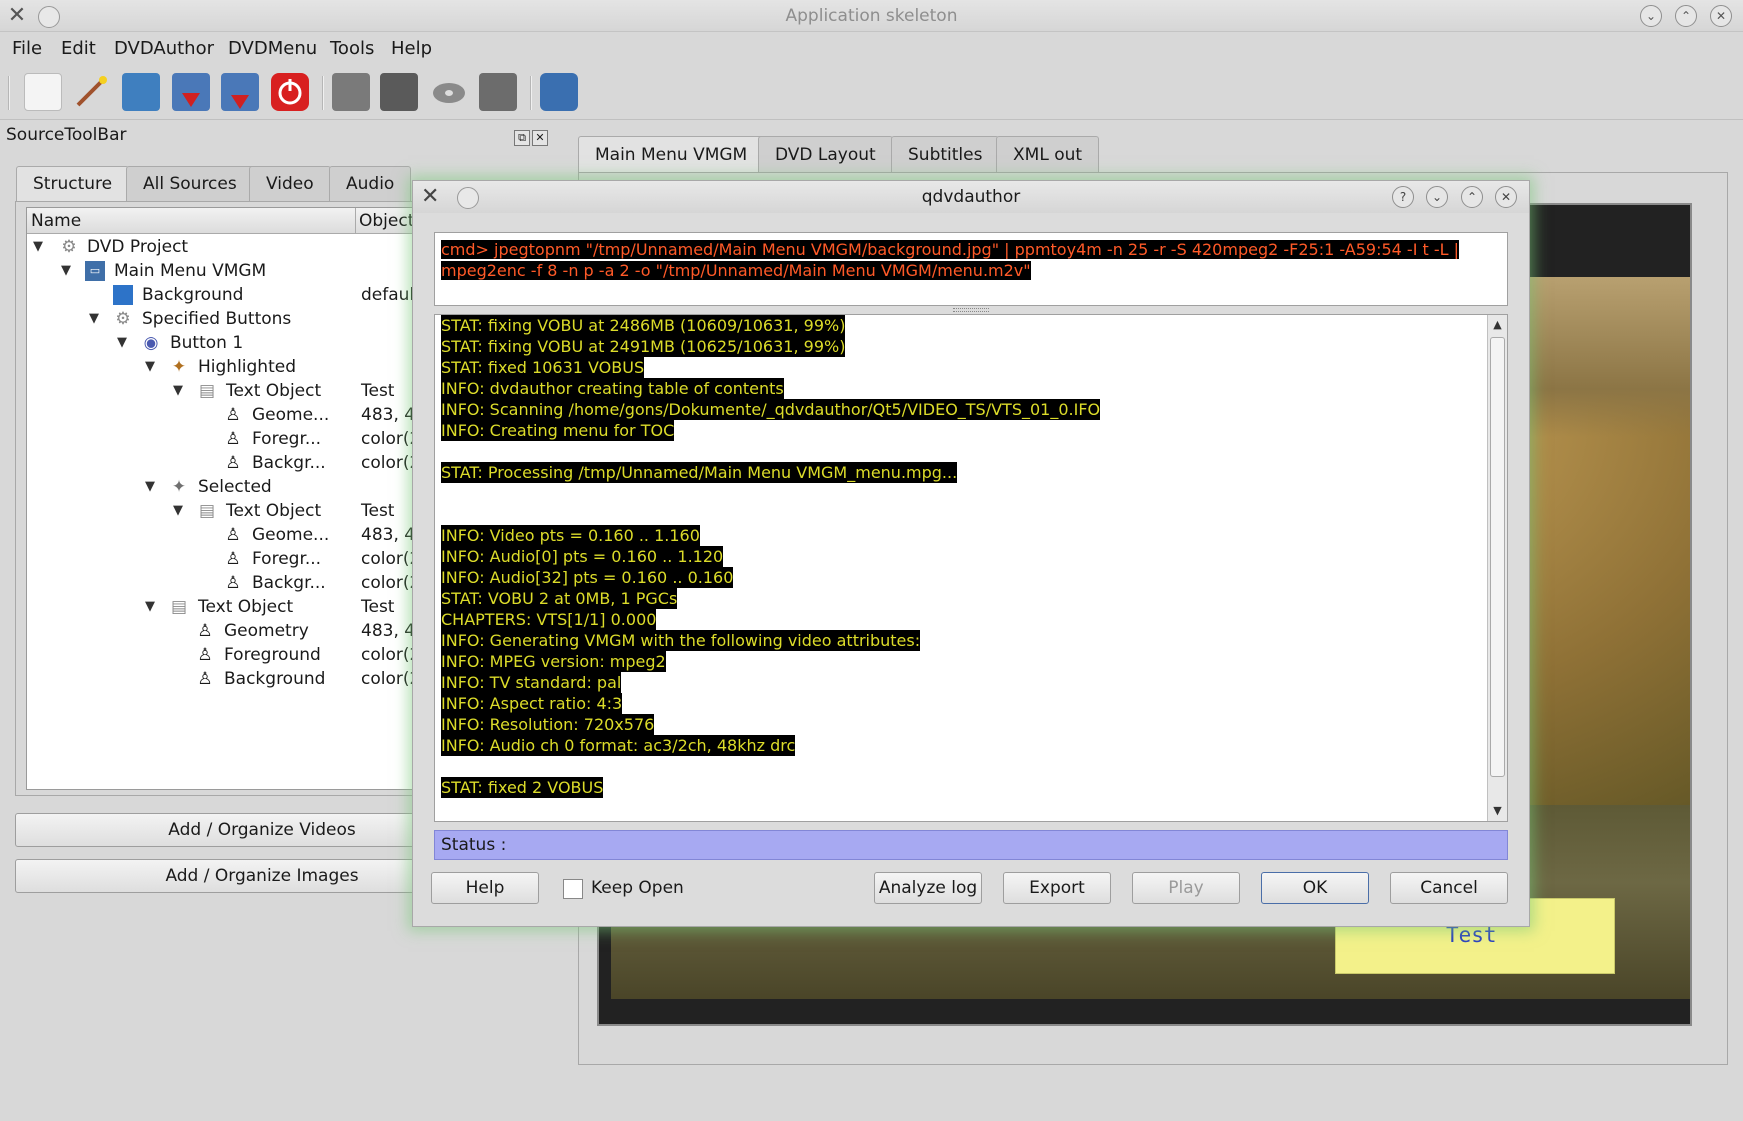 The width and height of the screenshot is (1743, 1121). I want to click on menu-dvdauthor: DVDAuthor, so click(164, 48).